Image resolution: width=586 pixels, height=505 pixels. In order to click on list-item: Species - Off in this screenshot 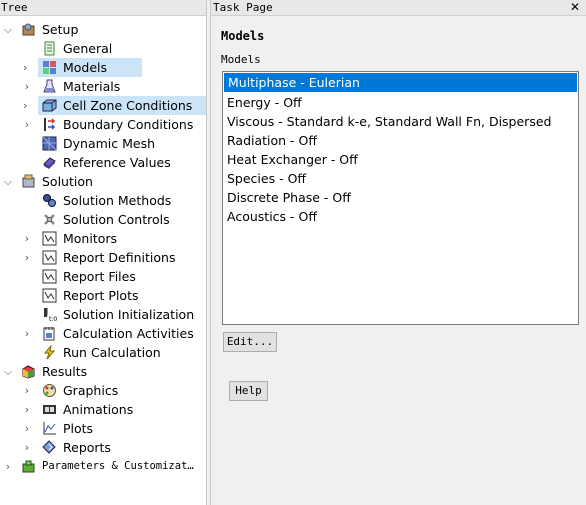, I will do `click(400, 178)`.